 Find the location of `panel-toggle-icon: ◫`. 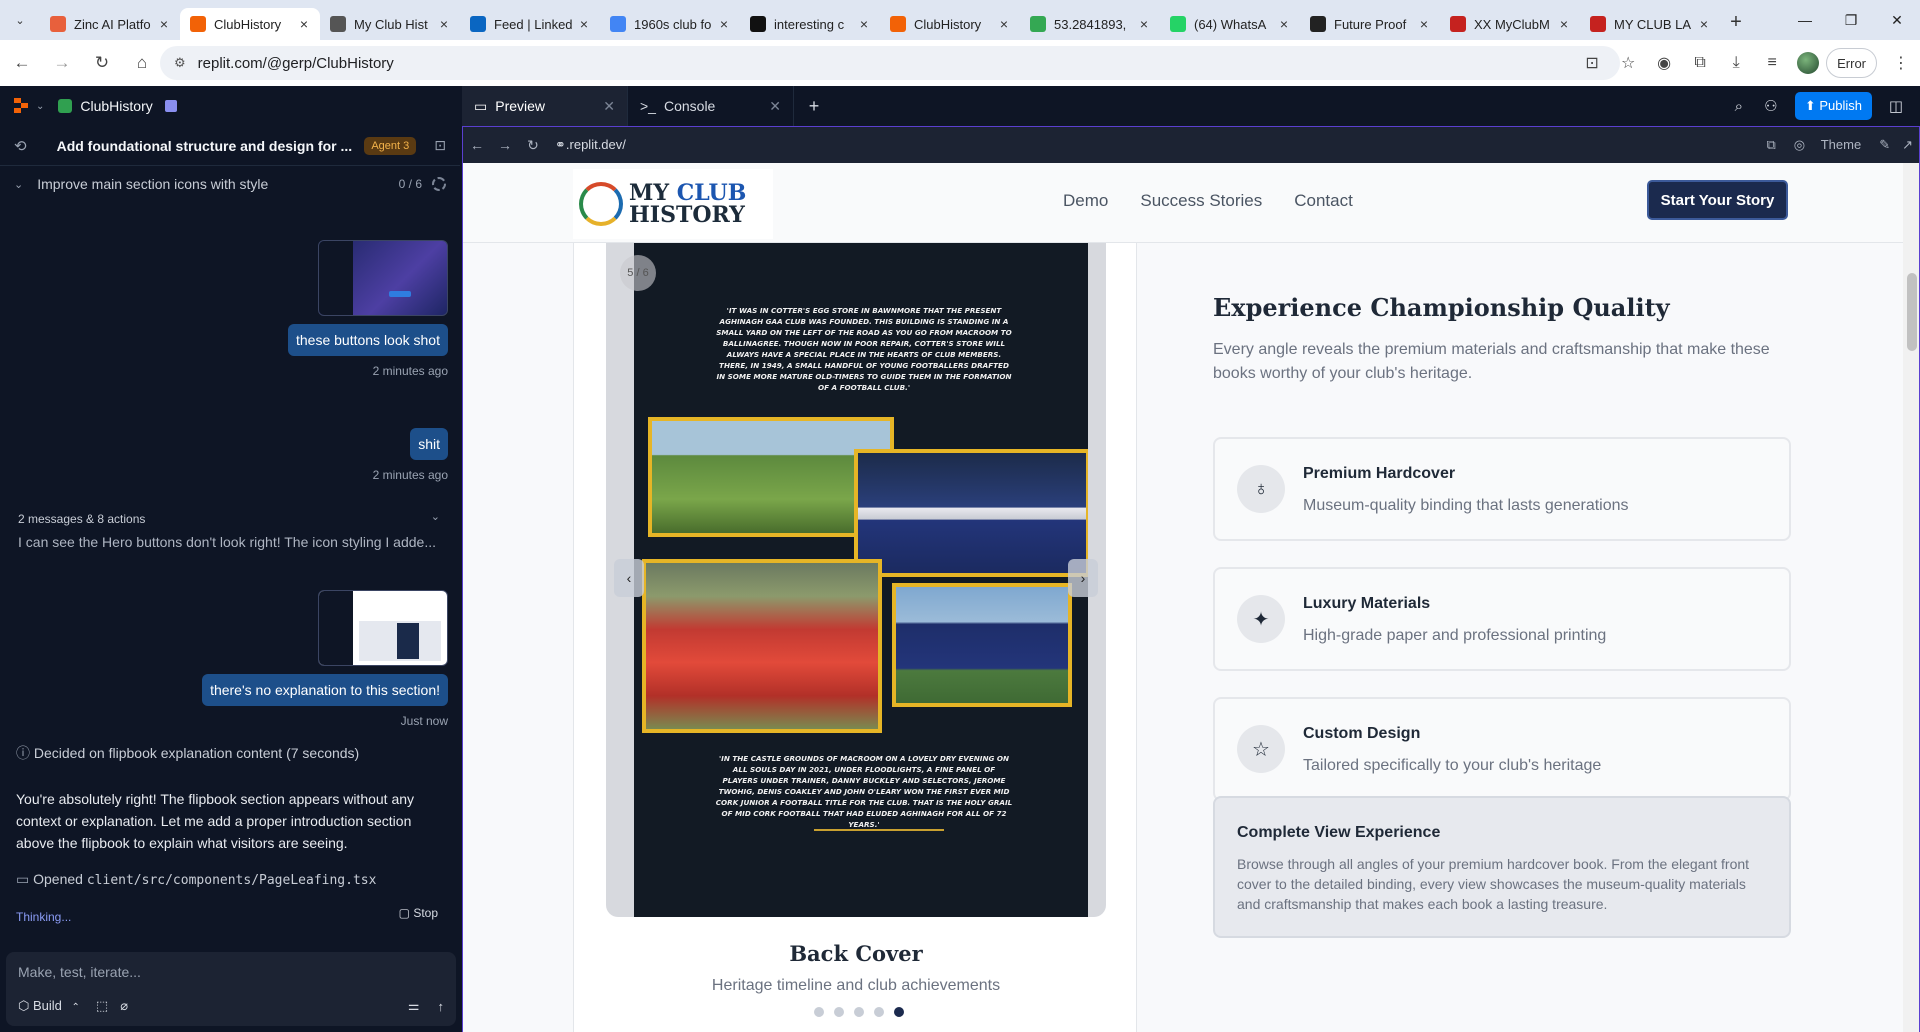

panel-toggle-icon: ◫ is located at coordinates (1896, 106).